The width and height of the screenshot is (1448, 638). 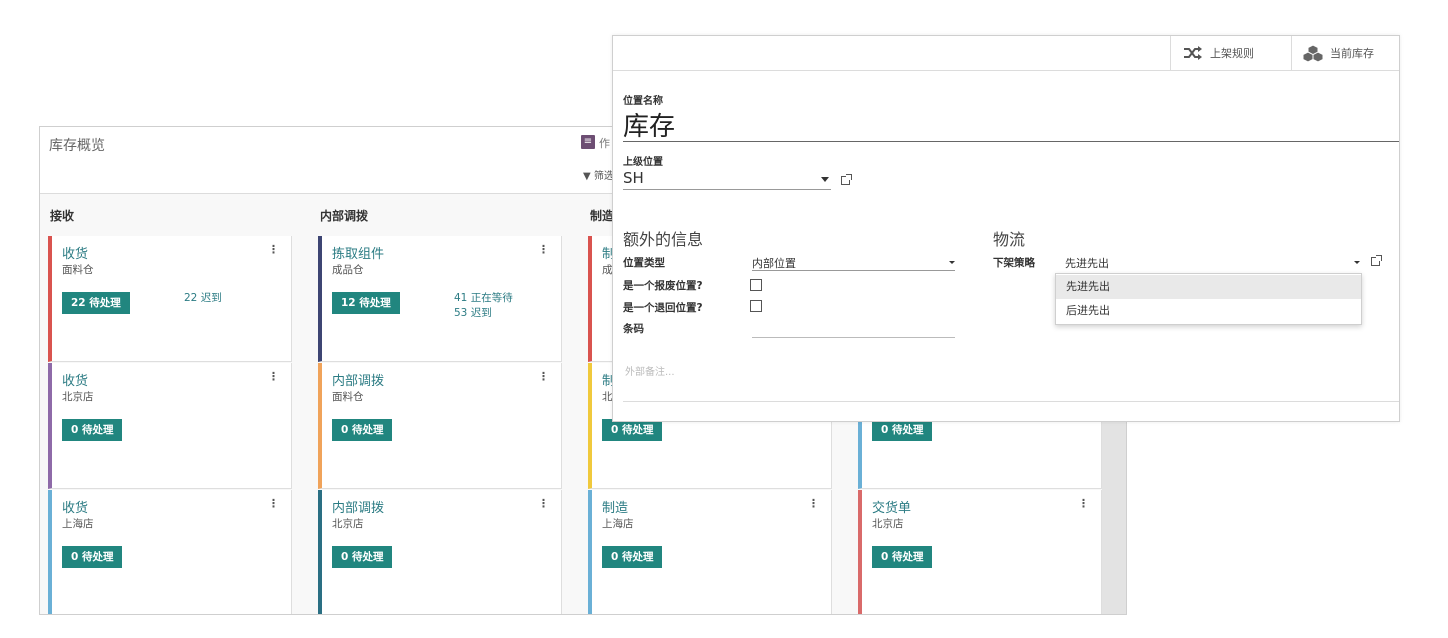 What do you see at coordinates (853, 270) in the screenshot?
I see `location-type-underline` at bounding box center [853, 270].